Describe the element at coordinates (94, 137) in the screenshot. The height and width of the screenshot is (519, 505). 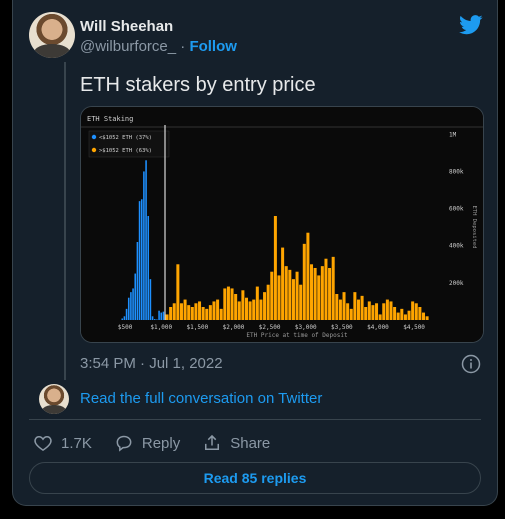
I see `legend-swatch-below` at that location.